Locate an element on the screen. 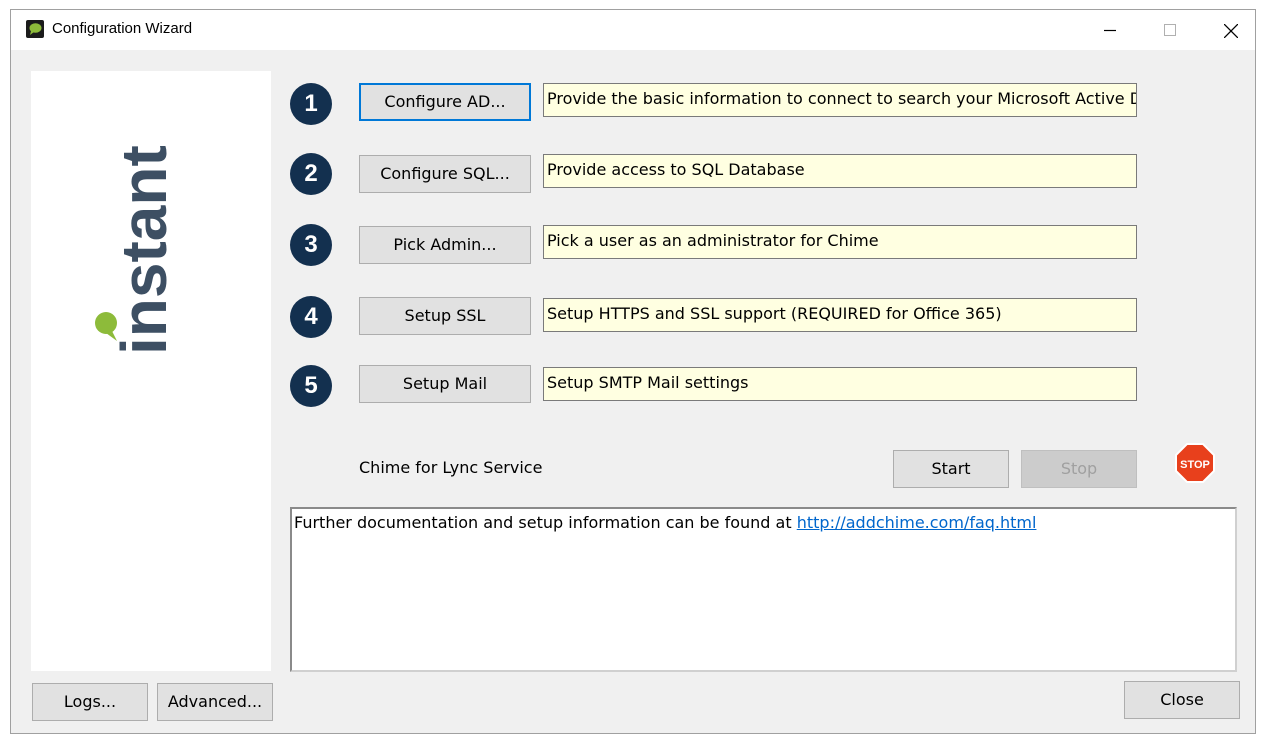 Image resolution: width=1261 pixels, height=738 pixels. close-window-button is located at coordinates (1230, 30).